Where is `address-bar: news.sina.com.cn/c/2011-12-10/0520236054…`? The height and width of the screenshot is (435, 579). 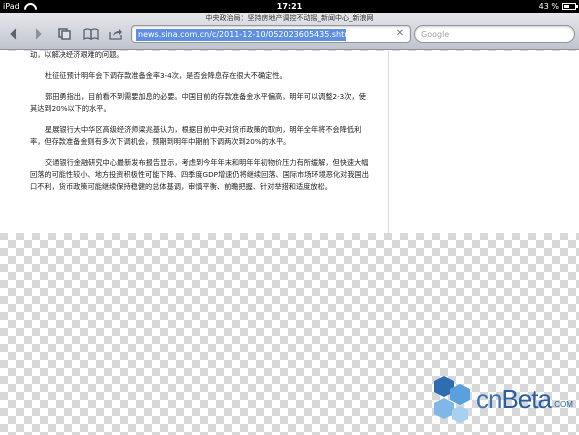
address-bar: news.sina.com.cn/c/2011-12-10/0520236054… is located at coordinates (271, 34).